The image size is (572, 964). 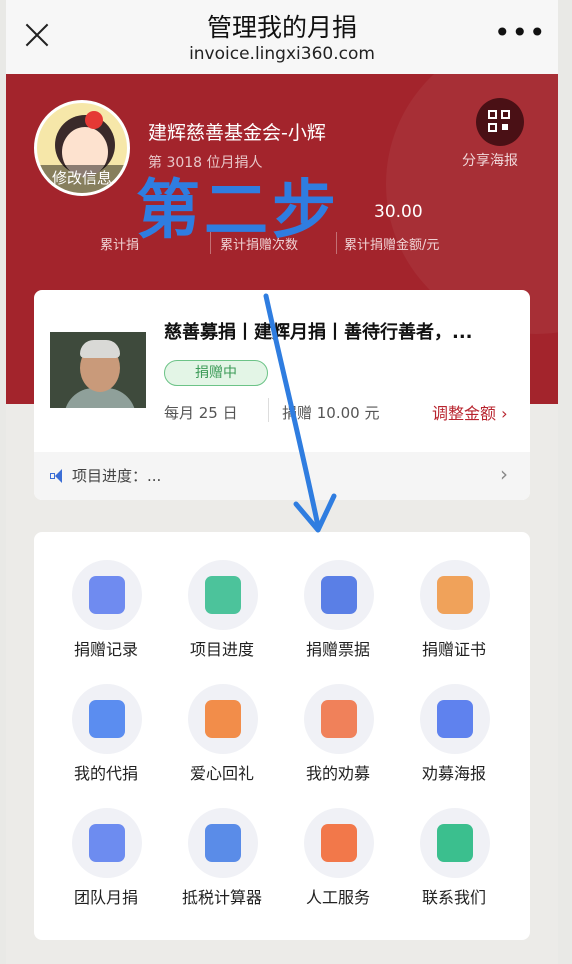 What do you see at coordinates (237, 133) in the screenshot?
I see `profile-name: 建辉慈善基金会-小辉` at bounding box center [237, 133].